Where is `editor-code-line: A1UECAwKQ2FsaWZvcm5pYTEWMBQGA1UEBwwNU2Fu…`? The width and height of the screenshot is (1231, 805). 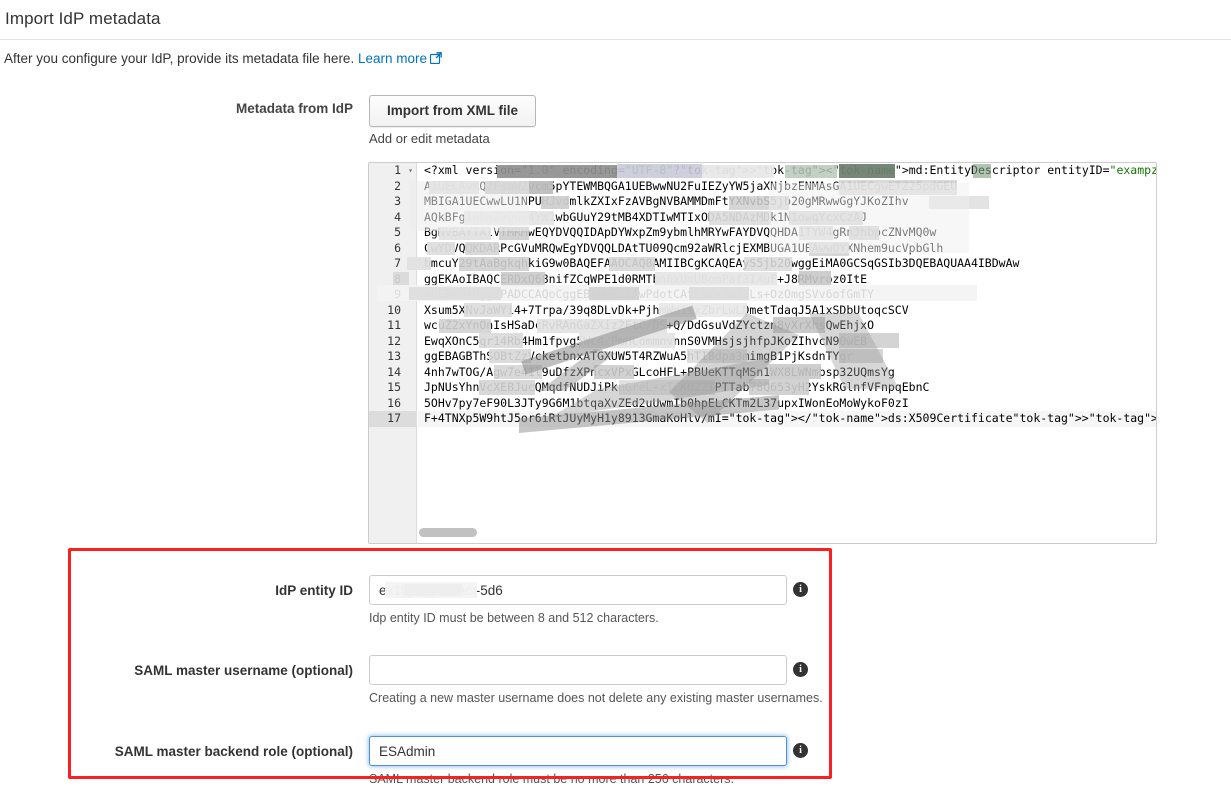
editor-code-line: A1UECAwKQ2FsaWZvcm5pYTEWMBQGA1UEBwwNU2Fu… is located at coordinates (691, 185).